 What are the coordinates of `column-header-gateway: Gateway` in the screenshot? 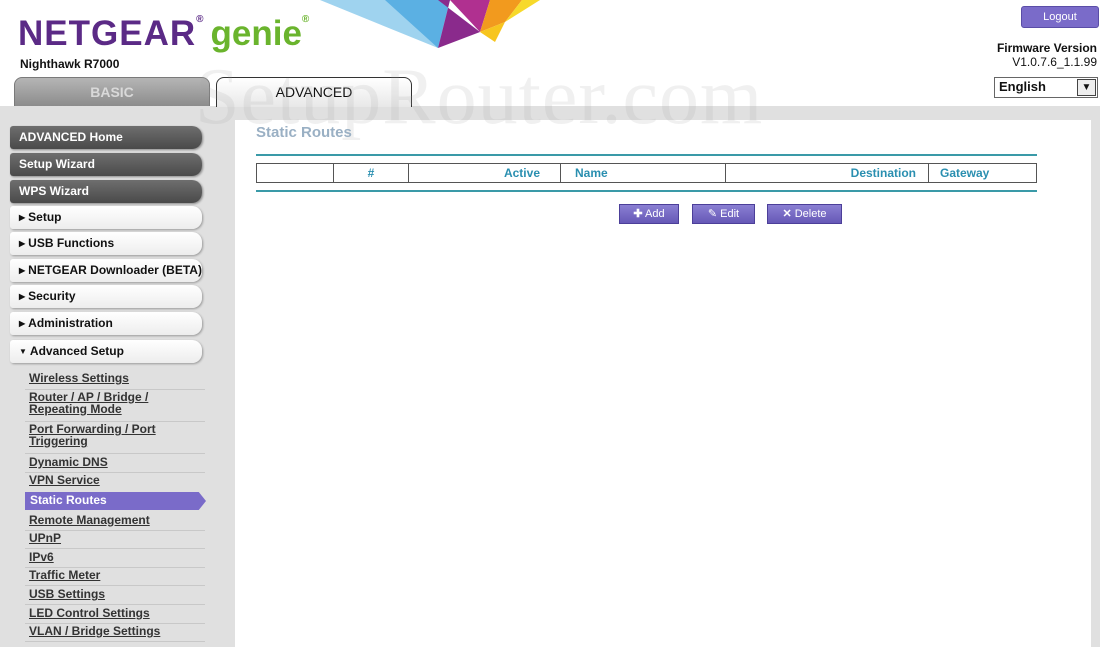 It's located at (965, 173).